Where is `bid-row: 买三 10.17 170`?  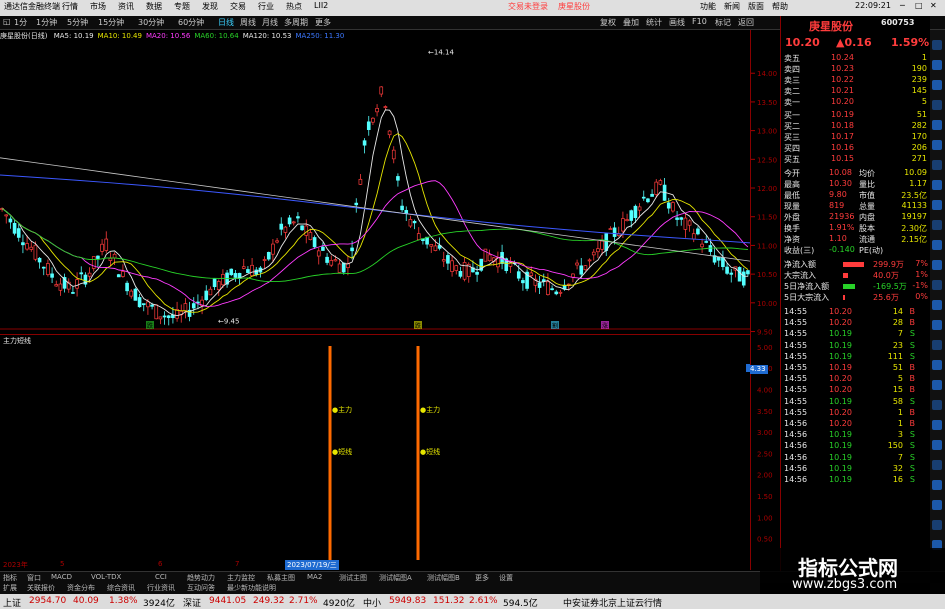
bid-row: 买三 10.17 170 is located at coordinates (856, 137).